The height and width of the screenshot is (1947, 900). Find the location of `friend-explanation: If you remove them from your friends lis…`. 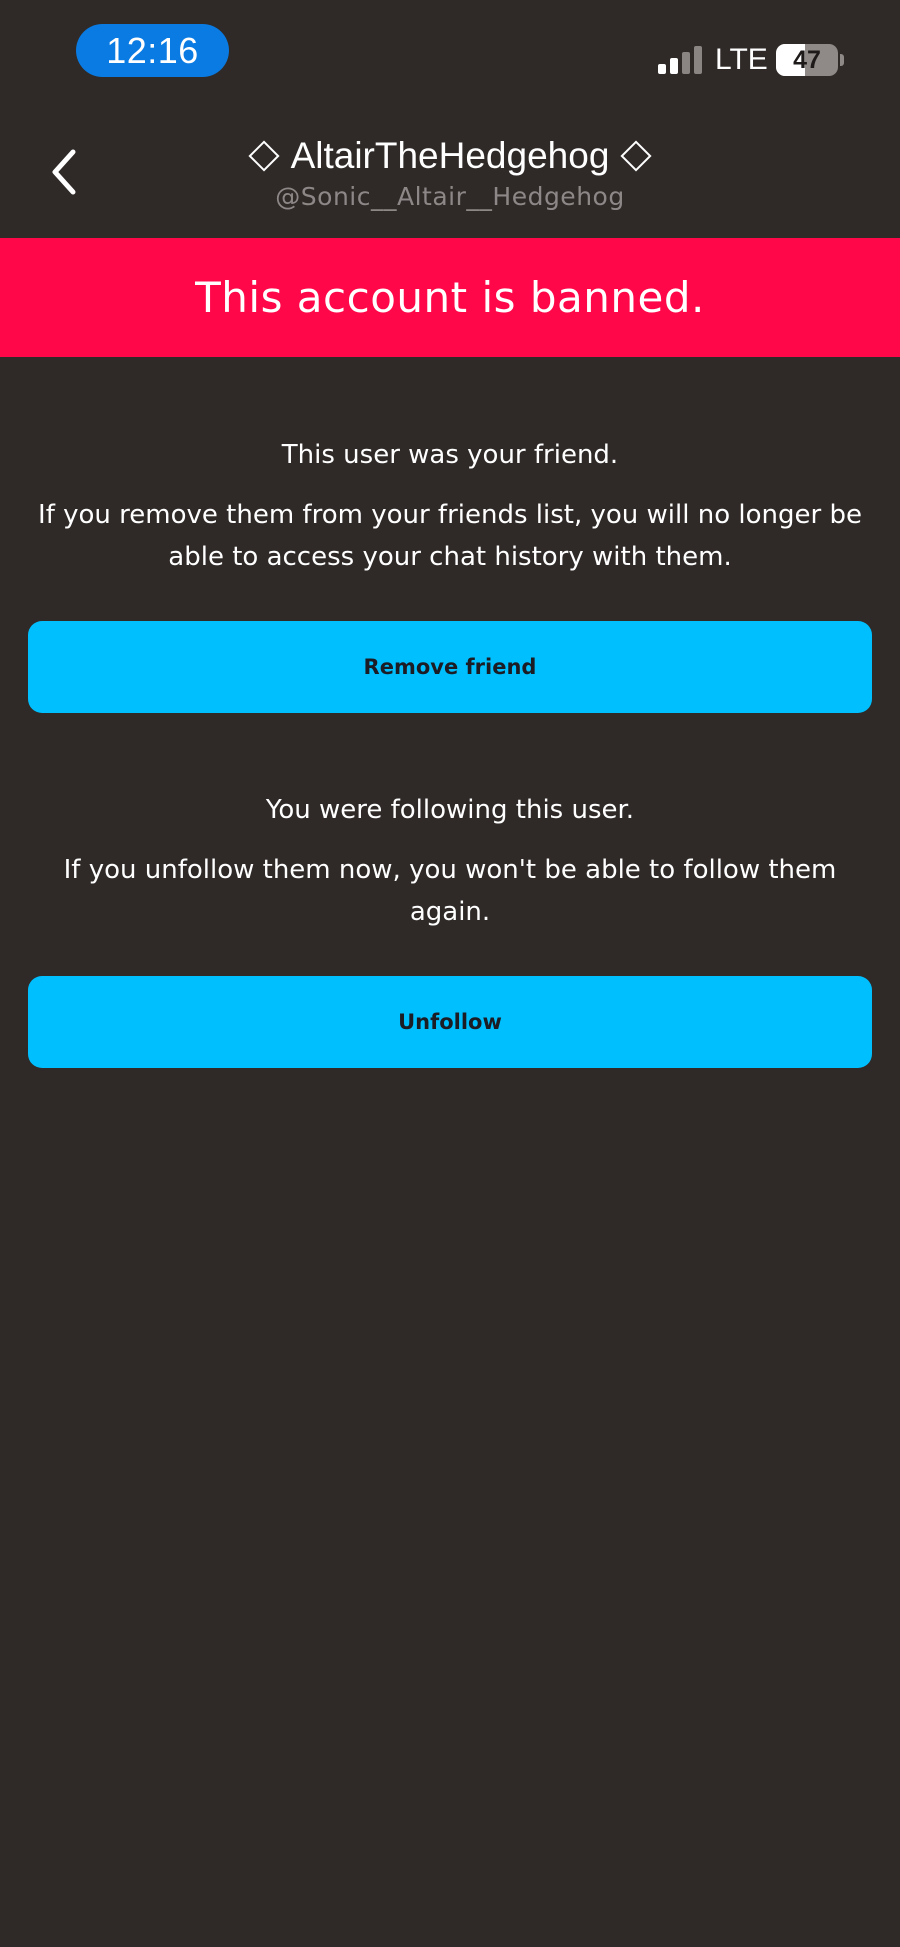

friend-explanation: If you remove them from your friends lis… is located at coordinates (450, 536).